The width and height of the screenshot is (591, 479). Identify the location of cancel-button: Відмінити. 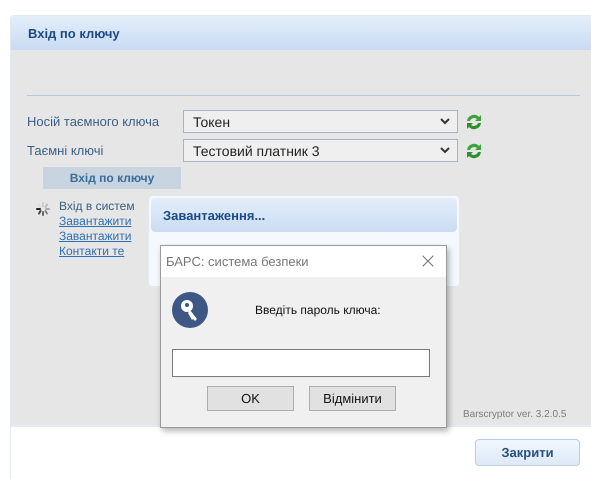
(352, 398).